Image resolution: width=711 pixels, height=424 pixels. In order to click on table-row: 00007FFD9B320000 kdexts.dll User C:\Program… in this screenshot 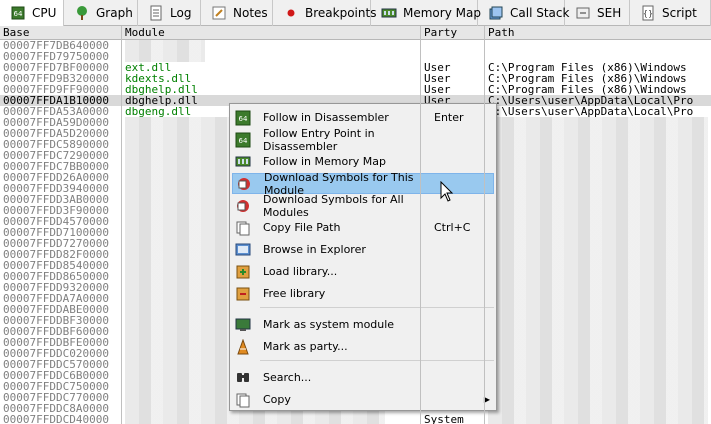, I will do `click(355, 78)`.